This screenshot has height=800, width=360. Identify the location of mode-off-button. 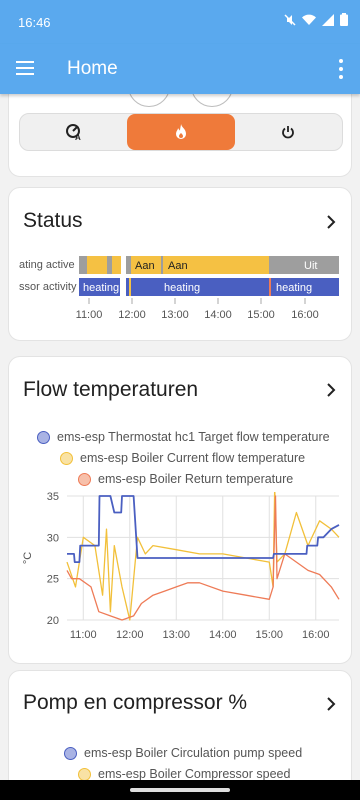
(288, 132).